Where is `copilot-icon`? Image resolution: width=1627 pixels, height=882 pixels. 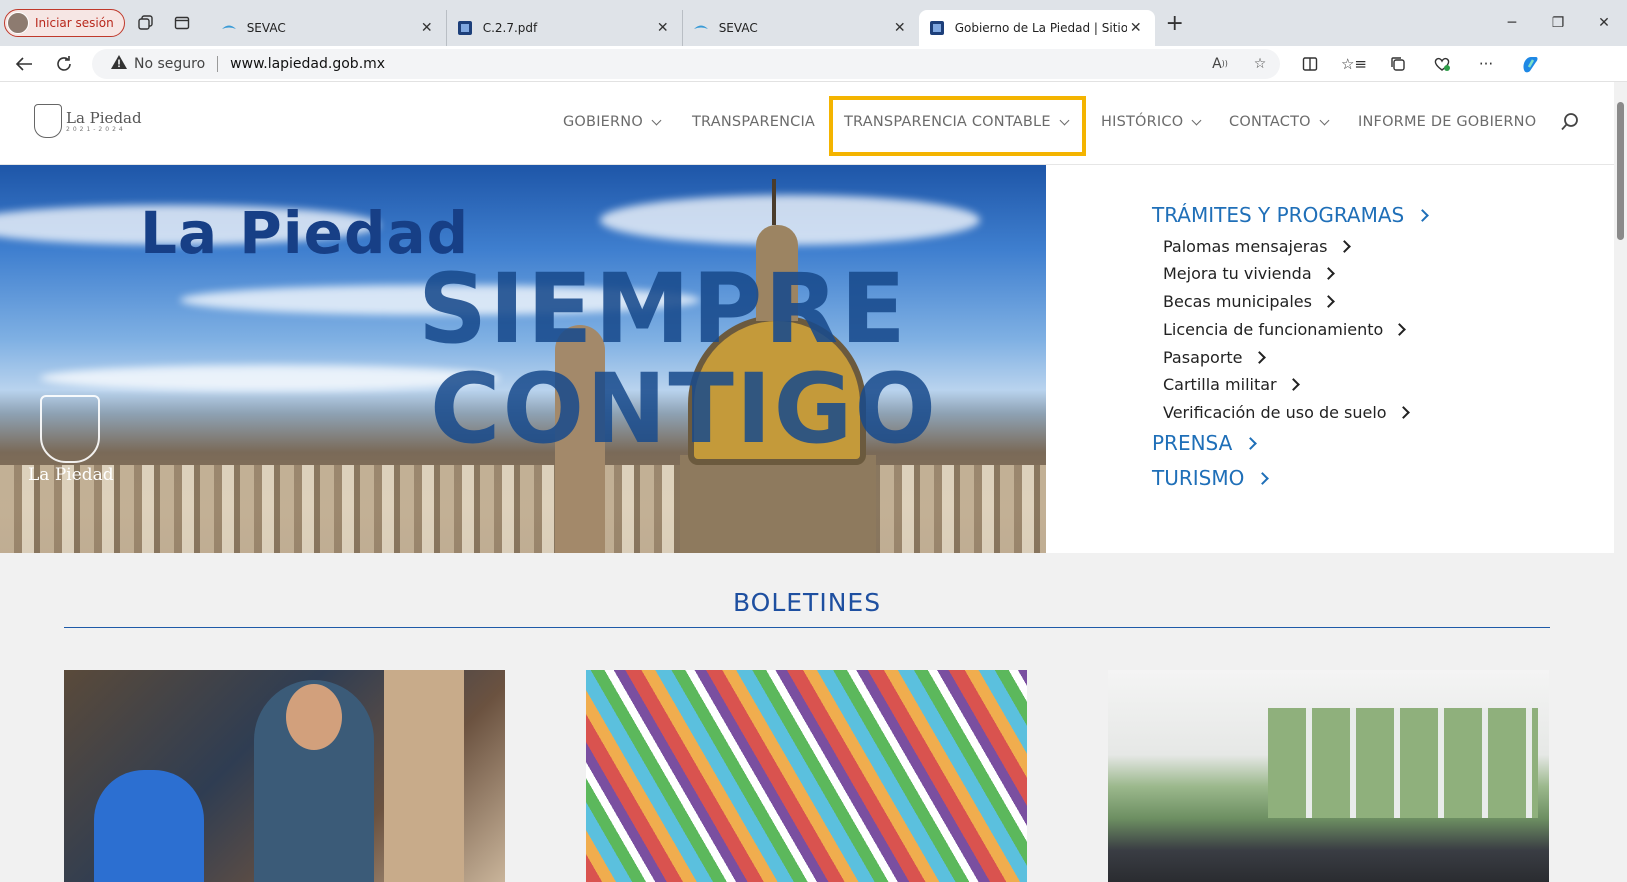
copilot-icon is located at coordinates (1530, 64).